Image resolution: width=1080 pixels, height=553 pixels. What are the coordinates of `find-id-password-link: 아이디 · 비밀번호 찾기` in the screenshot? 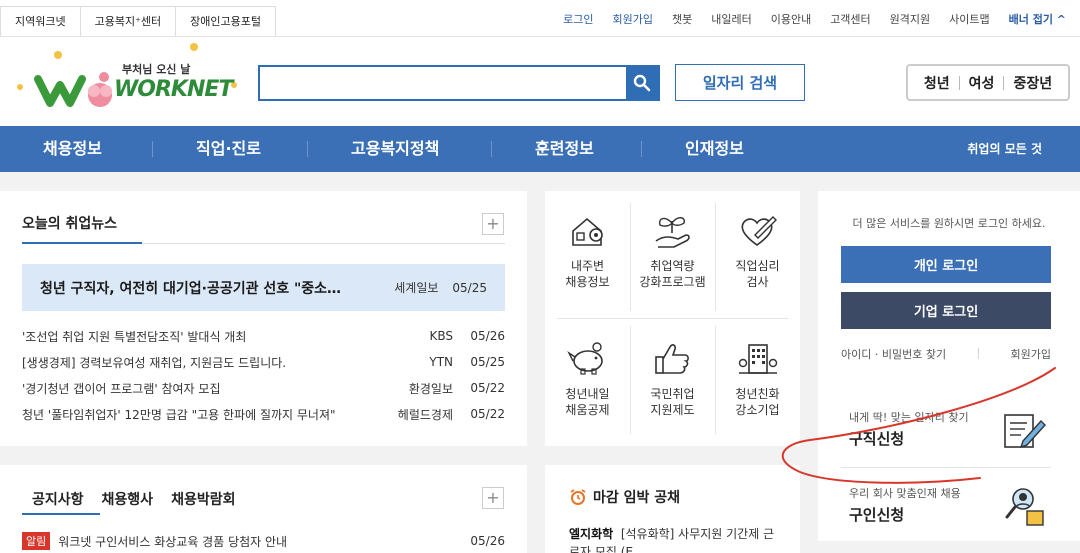 It's located at (893, 354).